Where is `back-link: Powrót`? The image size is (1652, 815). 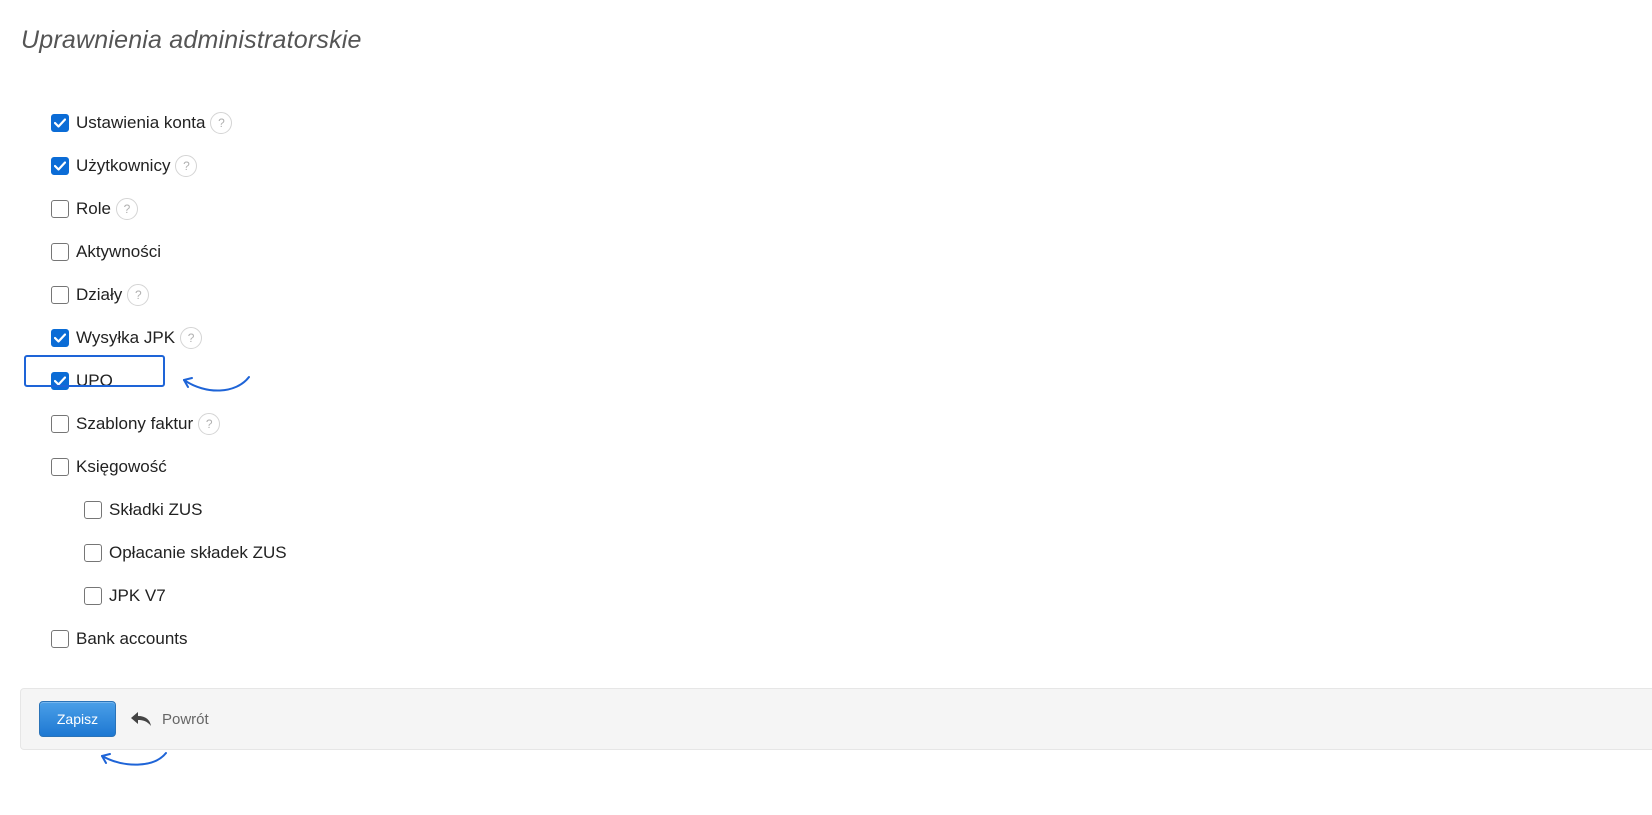 back-link: Powrót is located at coordinates (169, 719).